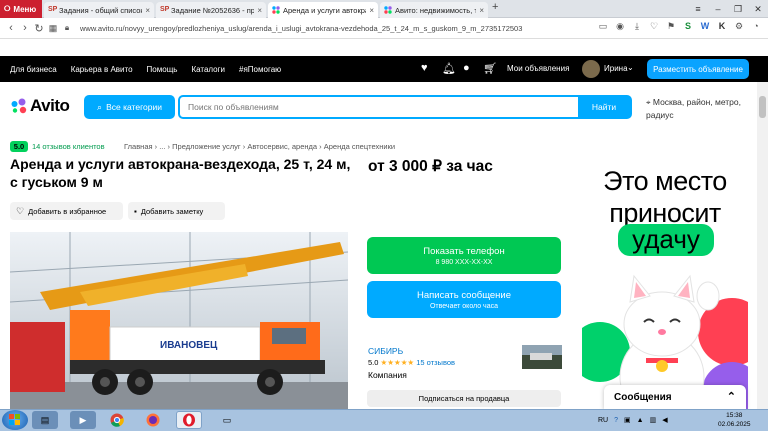 This screenshot has width=768, height=431. What do you see at coordinates (664, 420) in the screenshot?
I see `volume-icon: ◀` at bounding box center [664, 420].